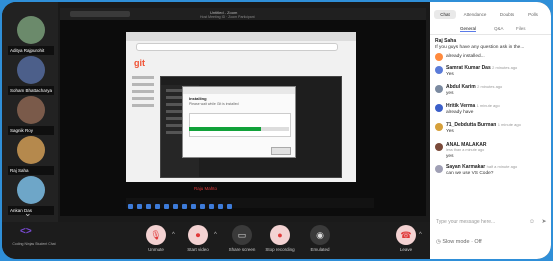 This screenshot has height=261, width=553. I want to click on chat-tabs: Chat Attendance Doubts Polls, so click(490, 15).